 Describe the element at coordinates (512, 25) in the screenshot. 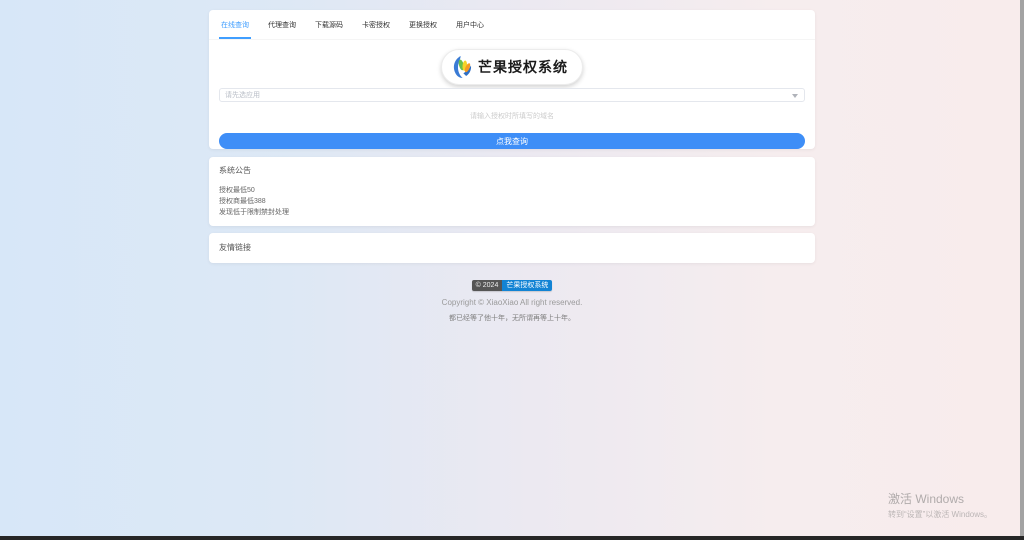

I see `tab-bar: 在线查询 代理查询 下载源码 卡密授权 更换授权 用户中心` at that location.